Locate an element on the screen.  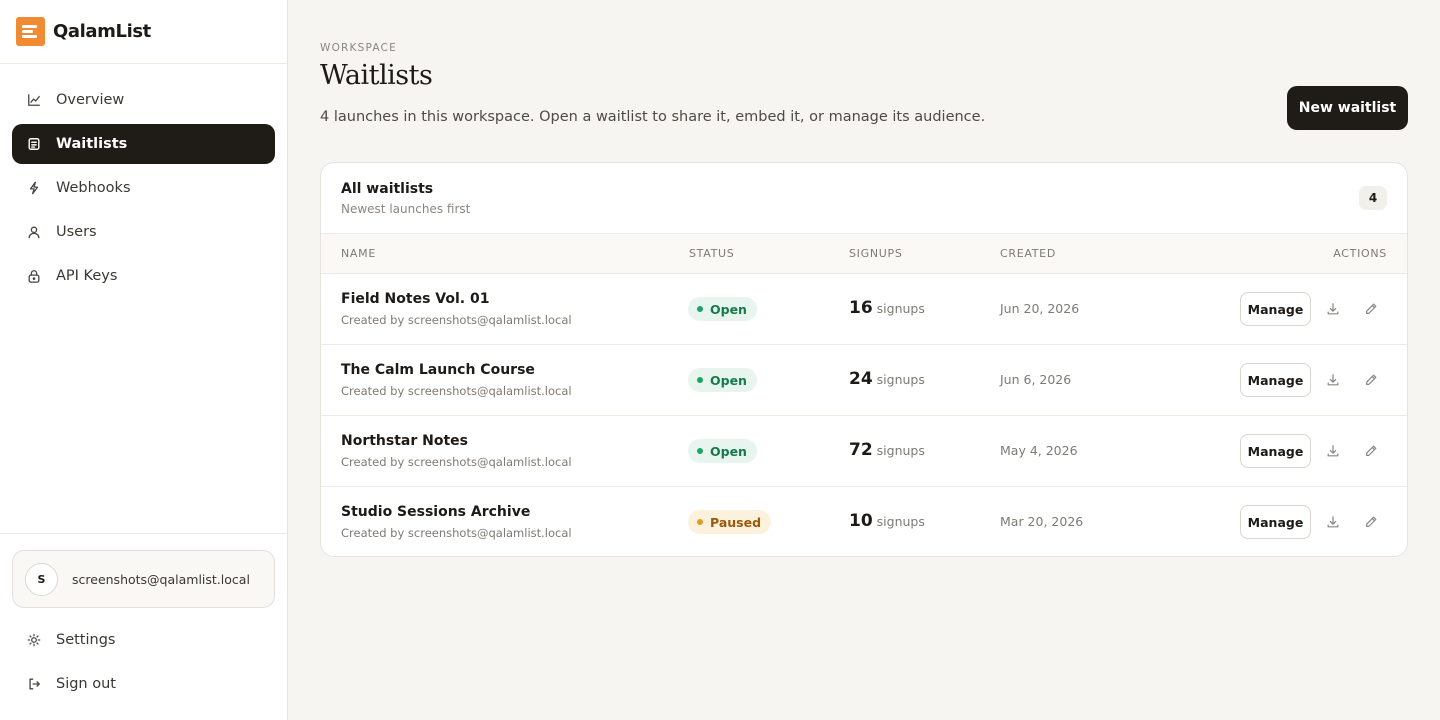
nav-item-webhooks: Webhooks is located at coordinates (143, 188).